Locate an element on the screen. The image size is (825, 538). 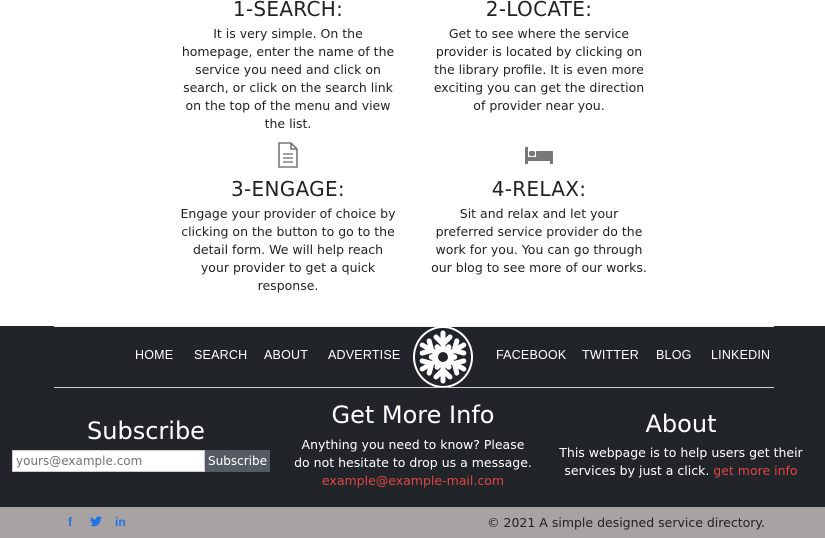
subscribe-email-input is located at coordinates (108, 461).